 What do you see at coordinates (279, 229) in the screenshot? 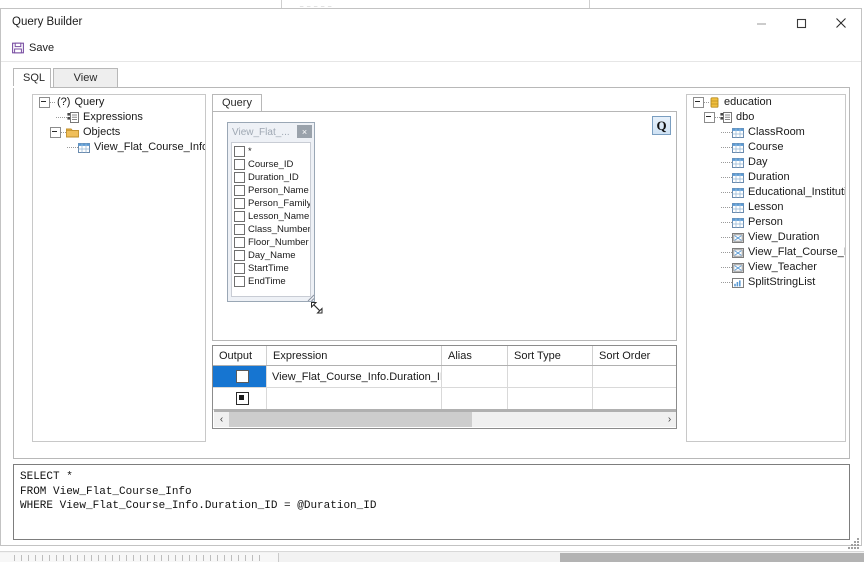
I see `field-label: Class_Number` at bounding box center [279, 229].